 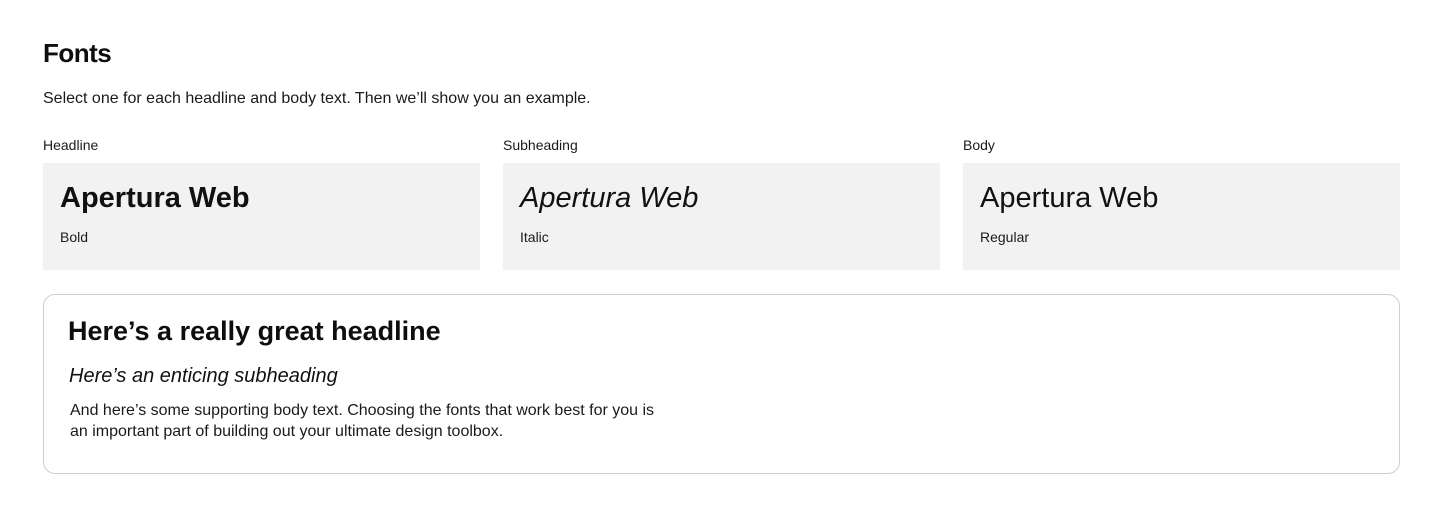 What do you see at coordinates (254, 331) in the screenshot?
I see `preview-headline: Here’s a really great headline` at bounding box center [254, 331].